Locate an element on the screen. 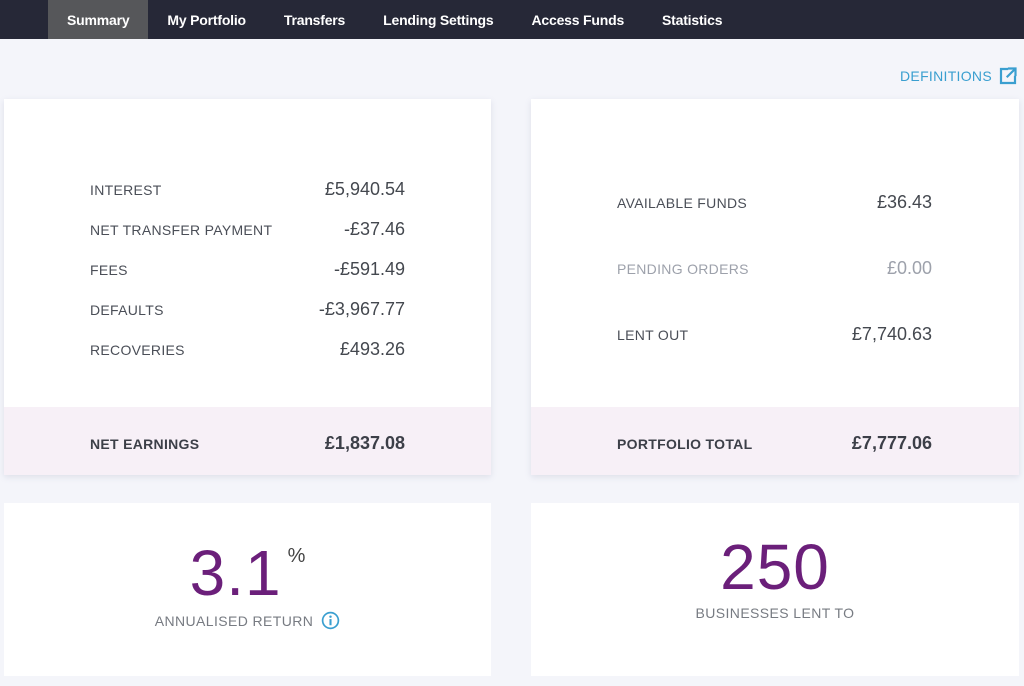  portfolio-row-lent-out: LENT OUT £7,740.63 is located at coordinates (774, 334).